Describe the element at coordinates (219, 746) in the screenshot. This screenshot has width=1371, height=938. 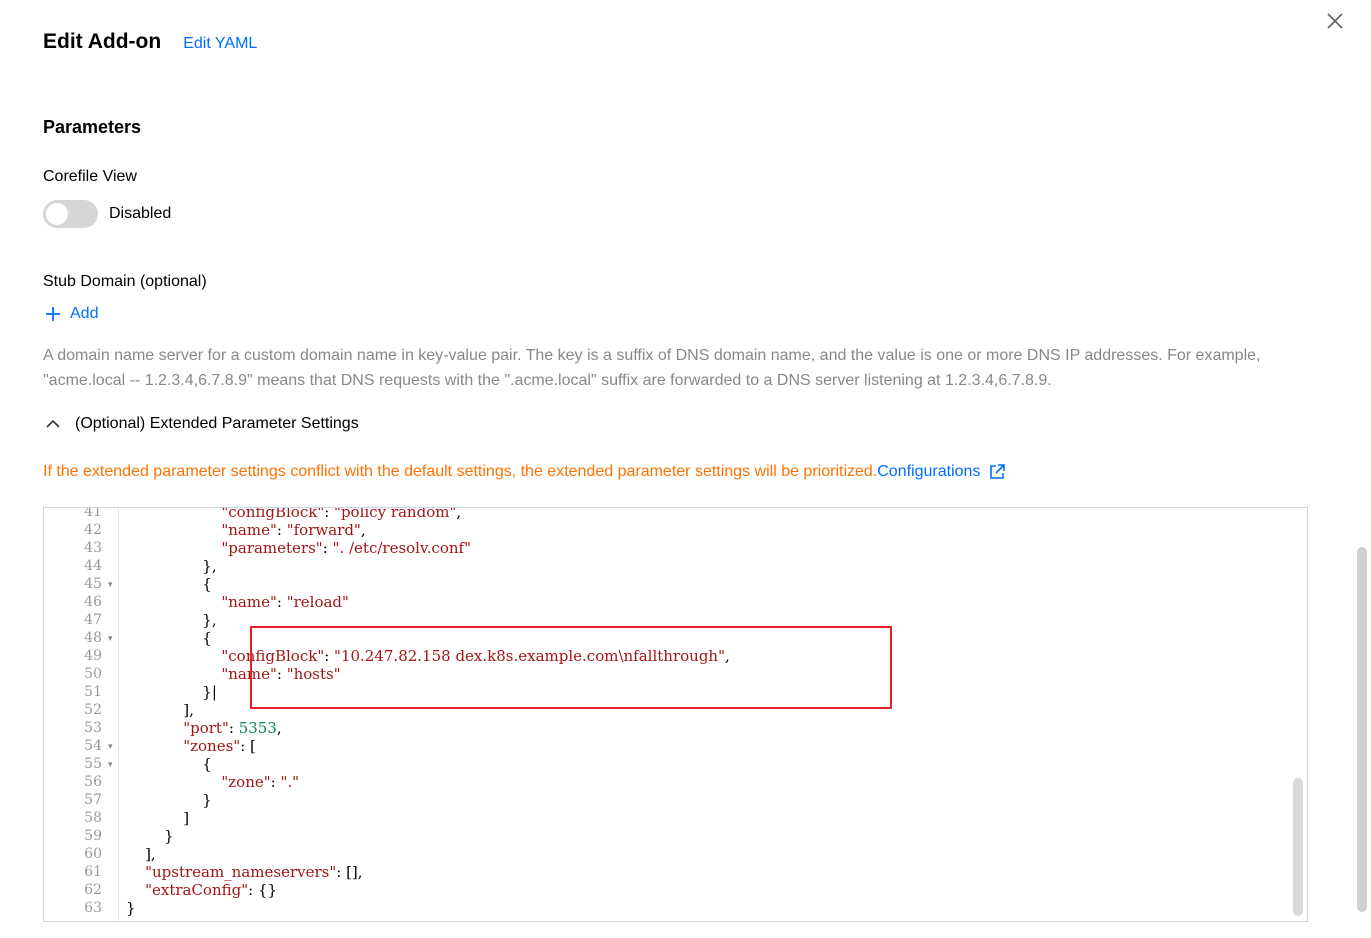
I see `code-line: "zones": [` at that location.